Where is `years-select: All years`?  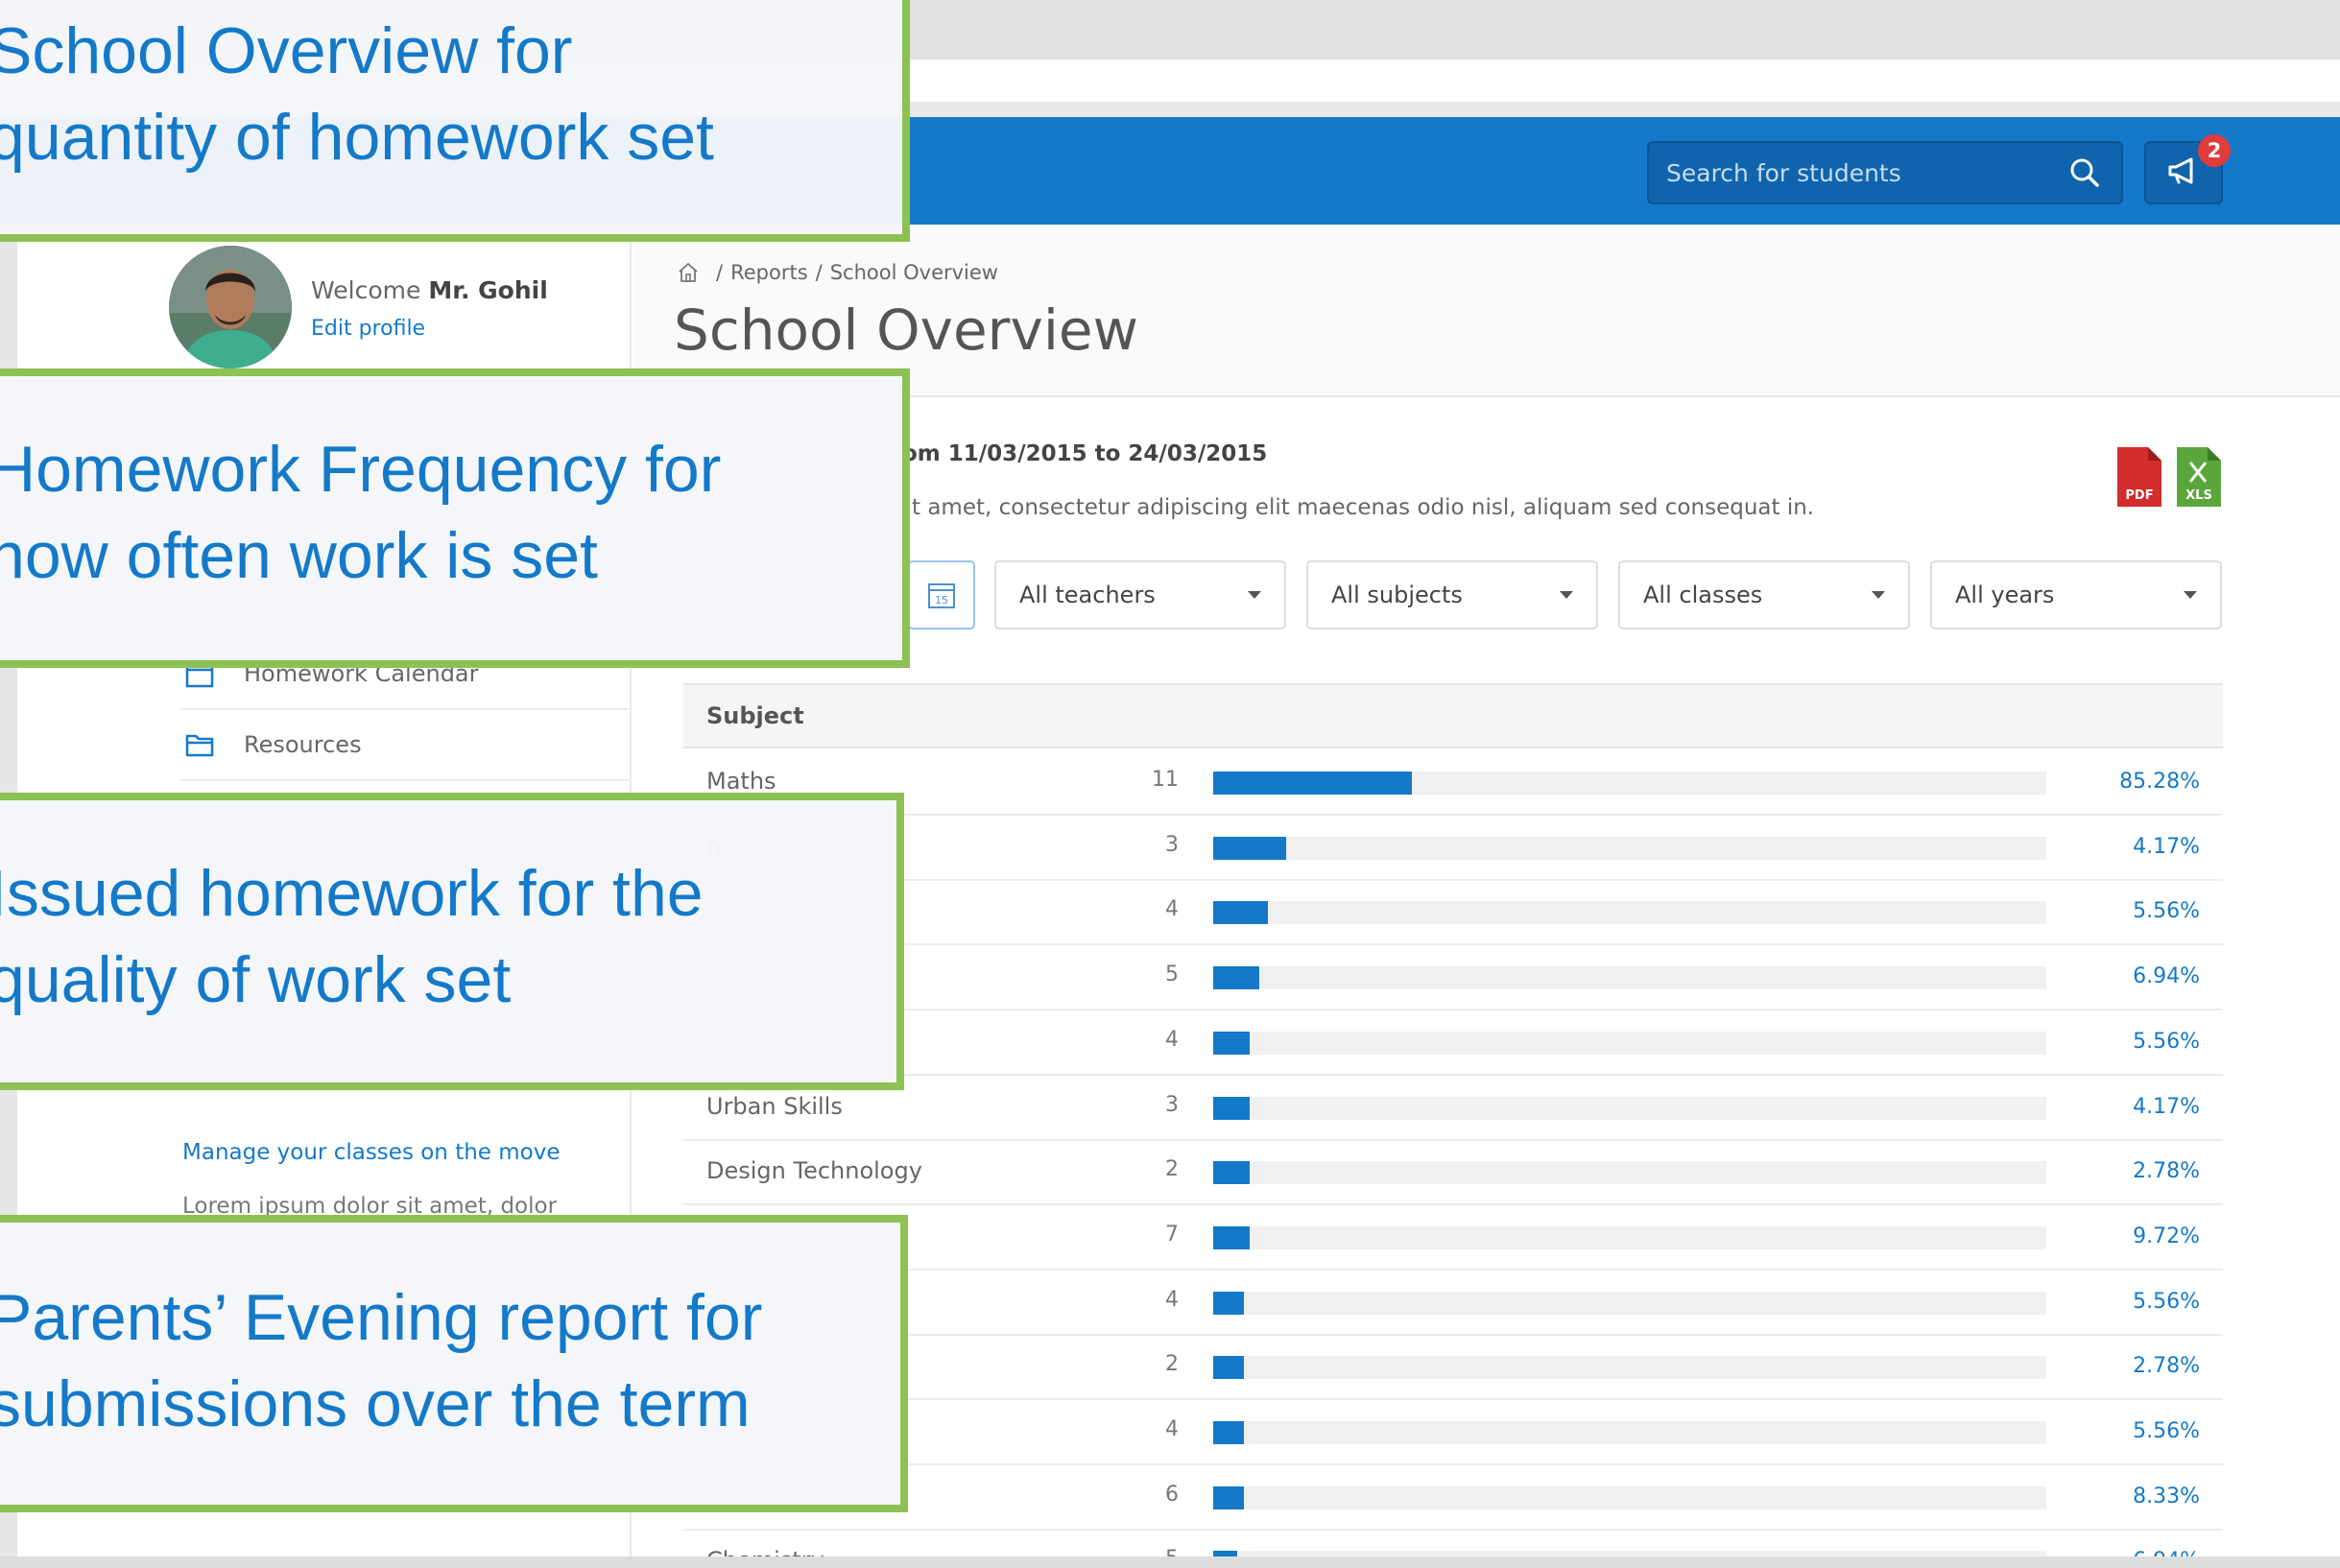
years-select: All years is located at coordinates (2076, 595).